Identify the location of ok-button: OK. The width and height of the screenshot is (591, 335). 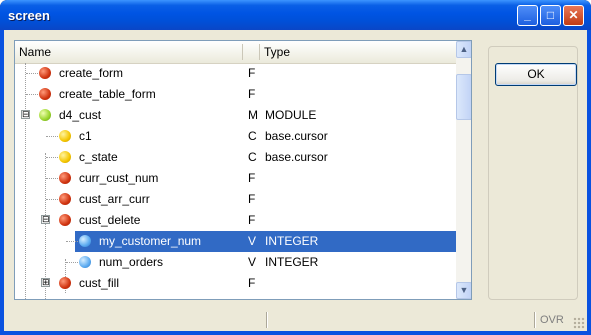
(536, 74).